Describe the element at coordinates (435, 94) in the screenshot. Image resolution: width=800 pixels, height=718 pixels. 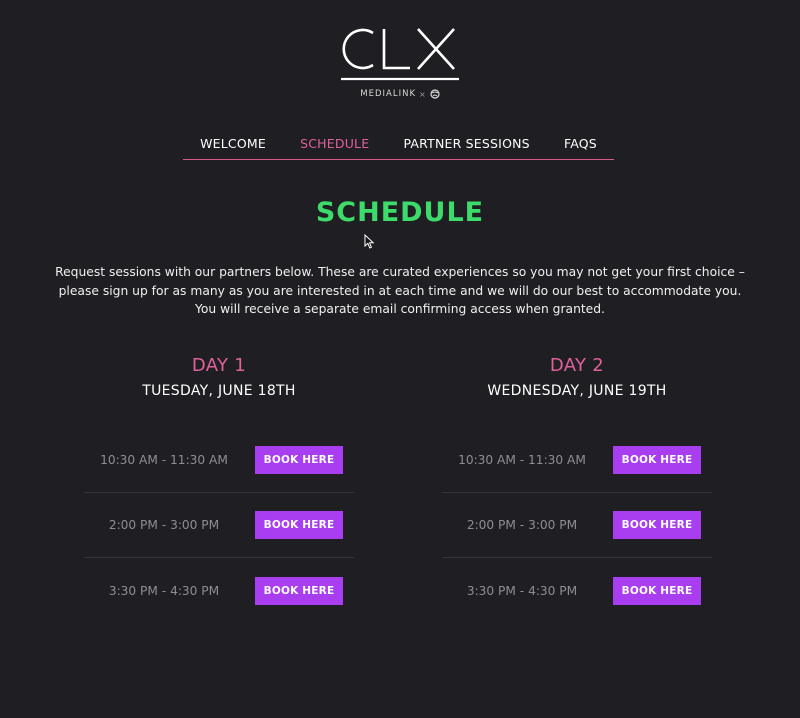
I see `globe-icon` at that location.